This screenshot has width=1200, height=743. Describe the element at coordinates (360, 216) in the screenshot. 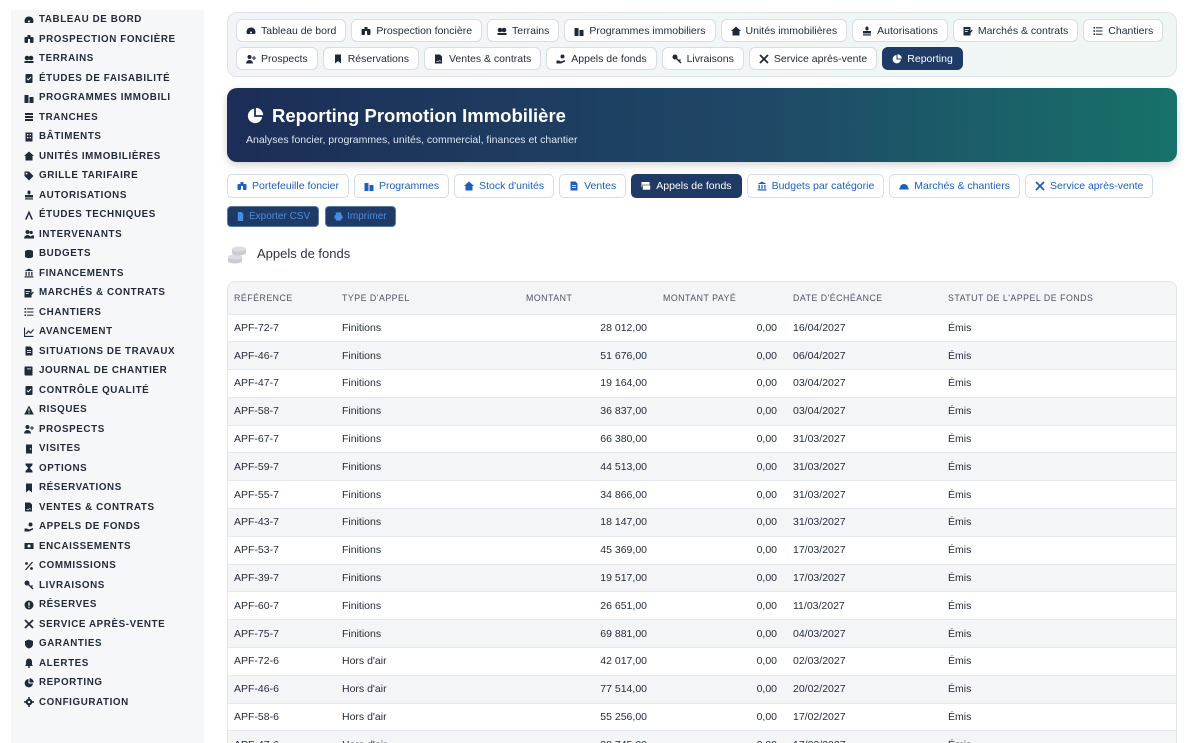

I see `print-button: Imprimer` at that location.